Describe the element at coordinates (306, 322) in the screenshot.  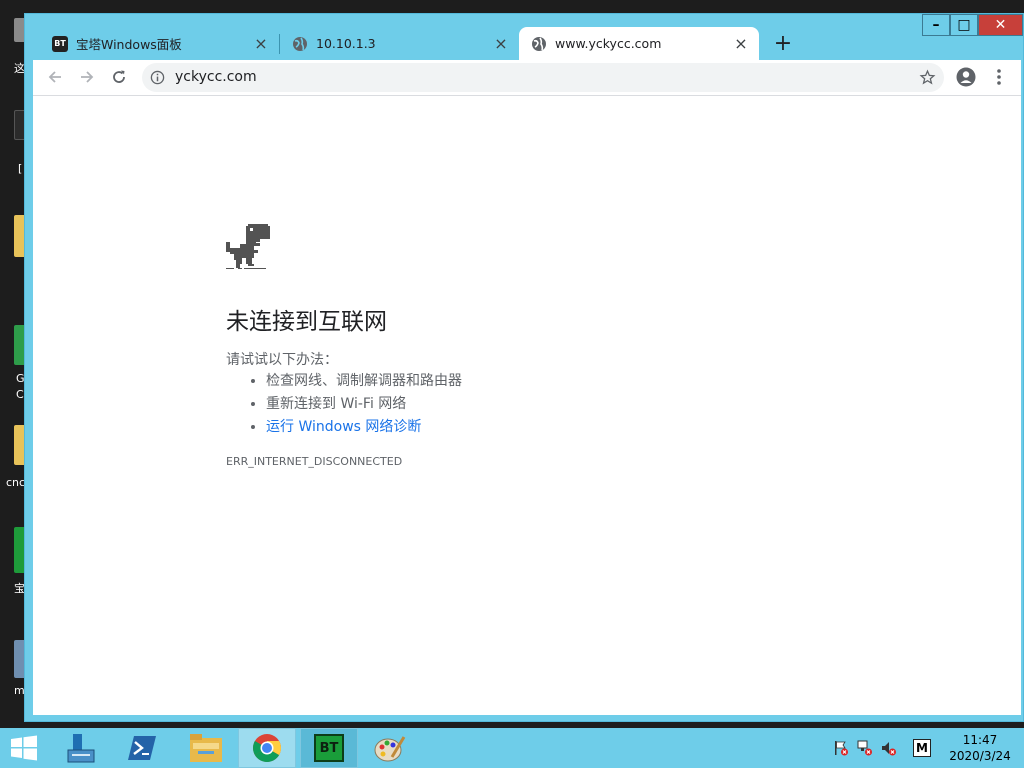
I see `error-title: 未连接到互联网` at that location.